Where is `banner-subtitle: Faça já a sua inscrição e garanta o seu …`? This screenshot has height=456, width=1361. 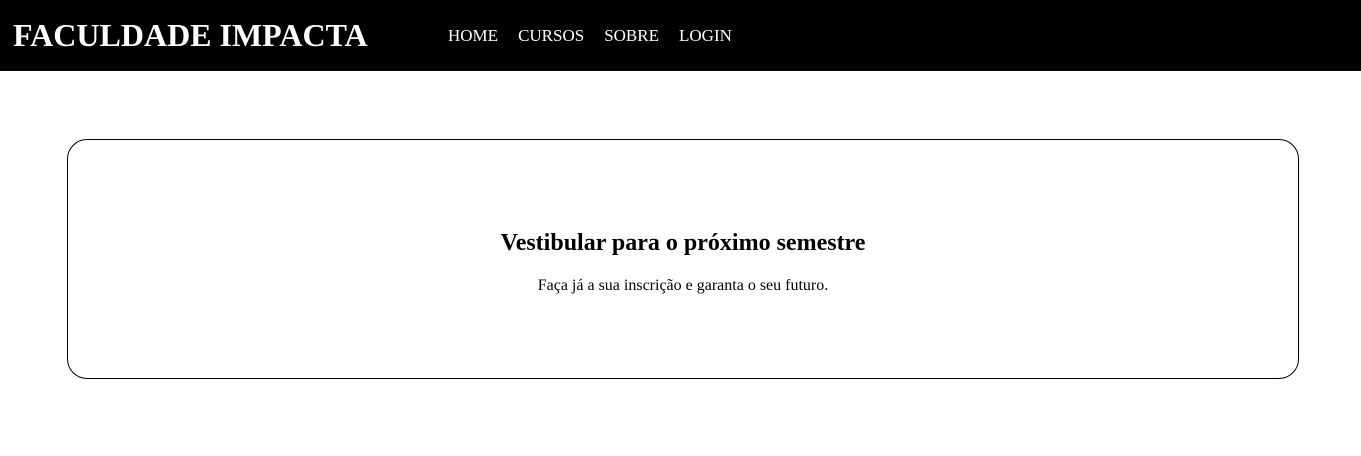
banner-subtitle: Faça já a sua inscrição e garanta o seu … is located at coordinates (683, 285).